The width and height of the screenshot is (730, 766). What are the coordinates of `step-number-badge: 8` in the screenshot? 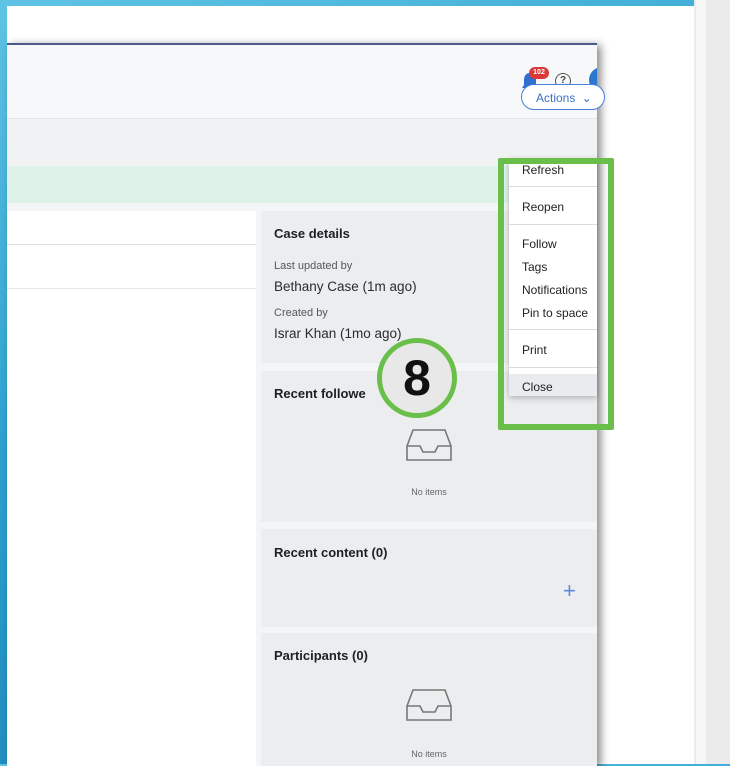 It's located at (417, 378).